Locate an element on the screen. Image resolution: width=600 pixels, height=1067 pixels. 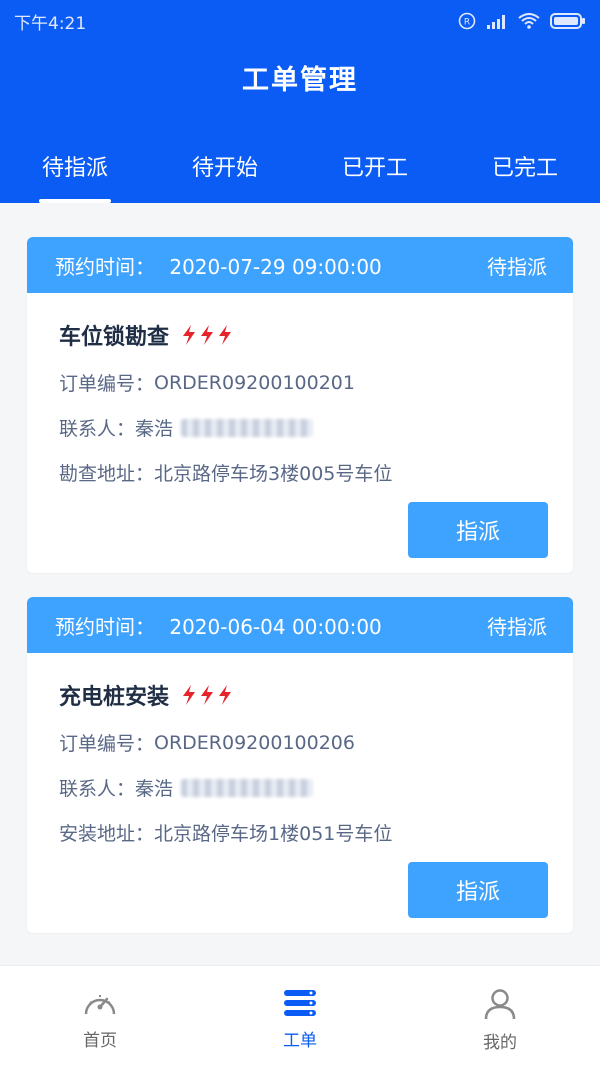
address-row: 勘查地址： 北京路停车场3楼005号车位 is located at coordinates (300, 472).